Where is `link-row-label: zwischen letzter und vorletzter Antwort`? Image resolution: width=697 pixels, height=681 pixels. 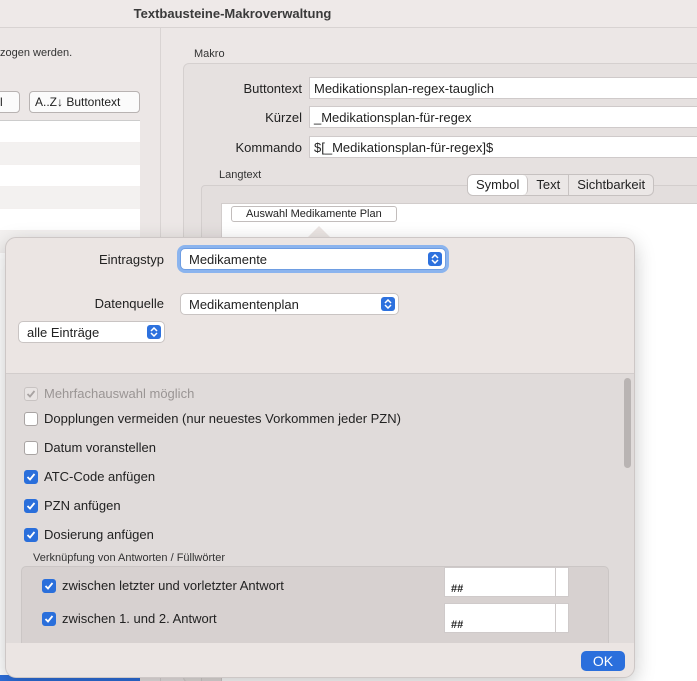
link-row-label: zwischen letzter und vorletzter Antwort is located at coordinates (173, 585).